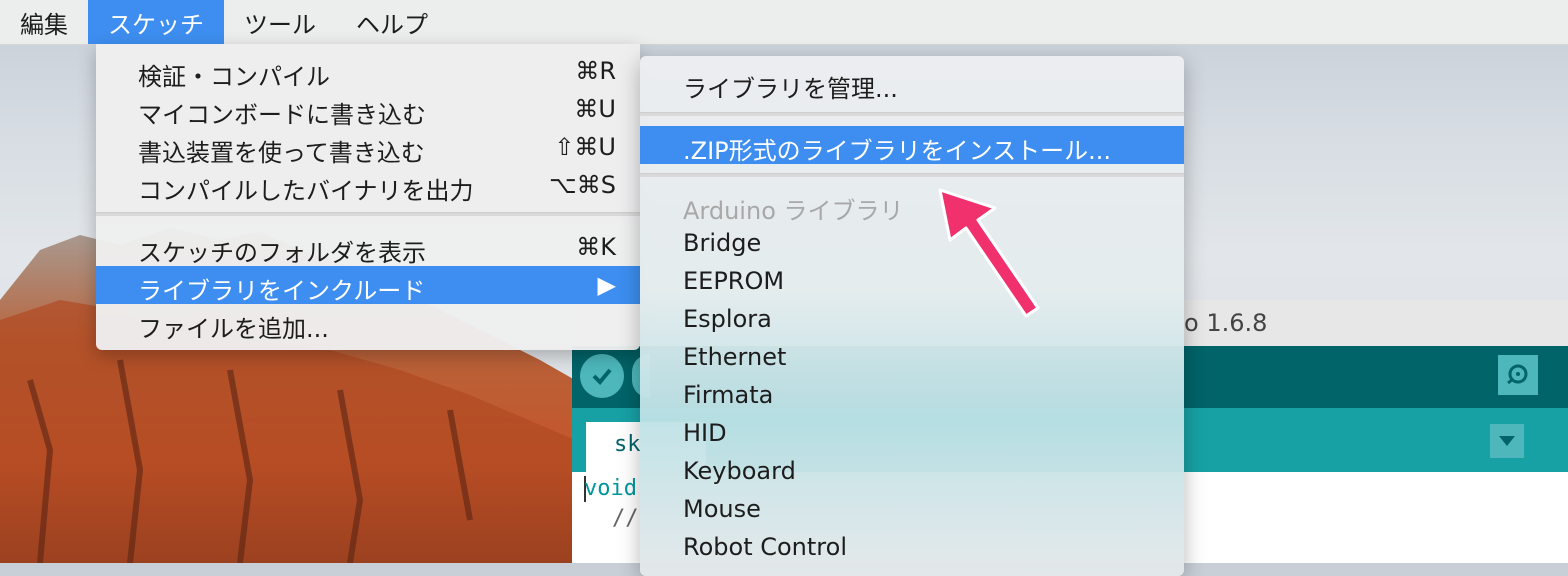  I want to click on menu-item-label: HID, so click(705, 433).